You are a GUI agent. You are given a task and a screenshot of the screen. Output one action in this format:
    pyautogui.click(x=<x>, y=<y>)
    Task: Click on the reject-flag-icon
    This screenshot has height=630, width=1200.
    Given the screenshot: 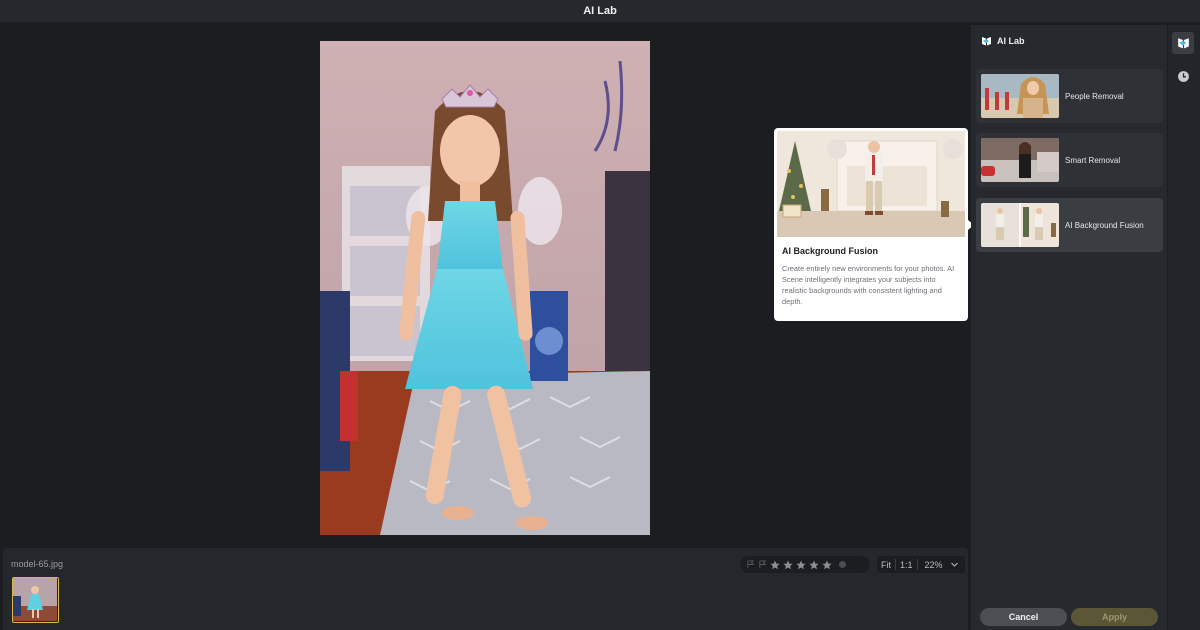 What is the action you would take?
    pyautogui.click(x=762, y=564)
    